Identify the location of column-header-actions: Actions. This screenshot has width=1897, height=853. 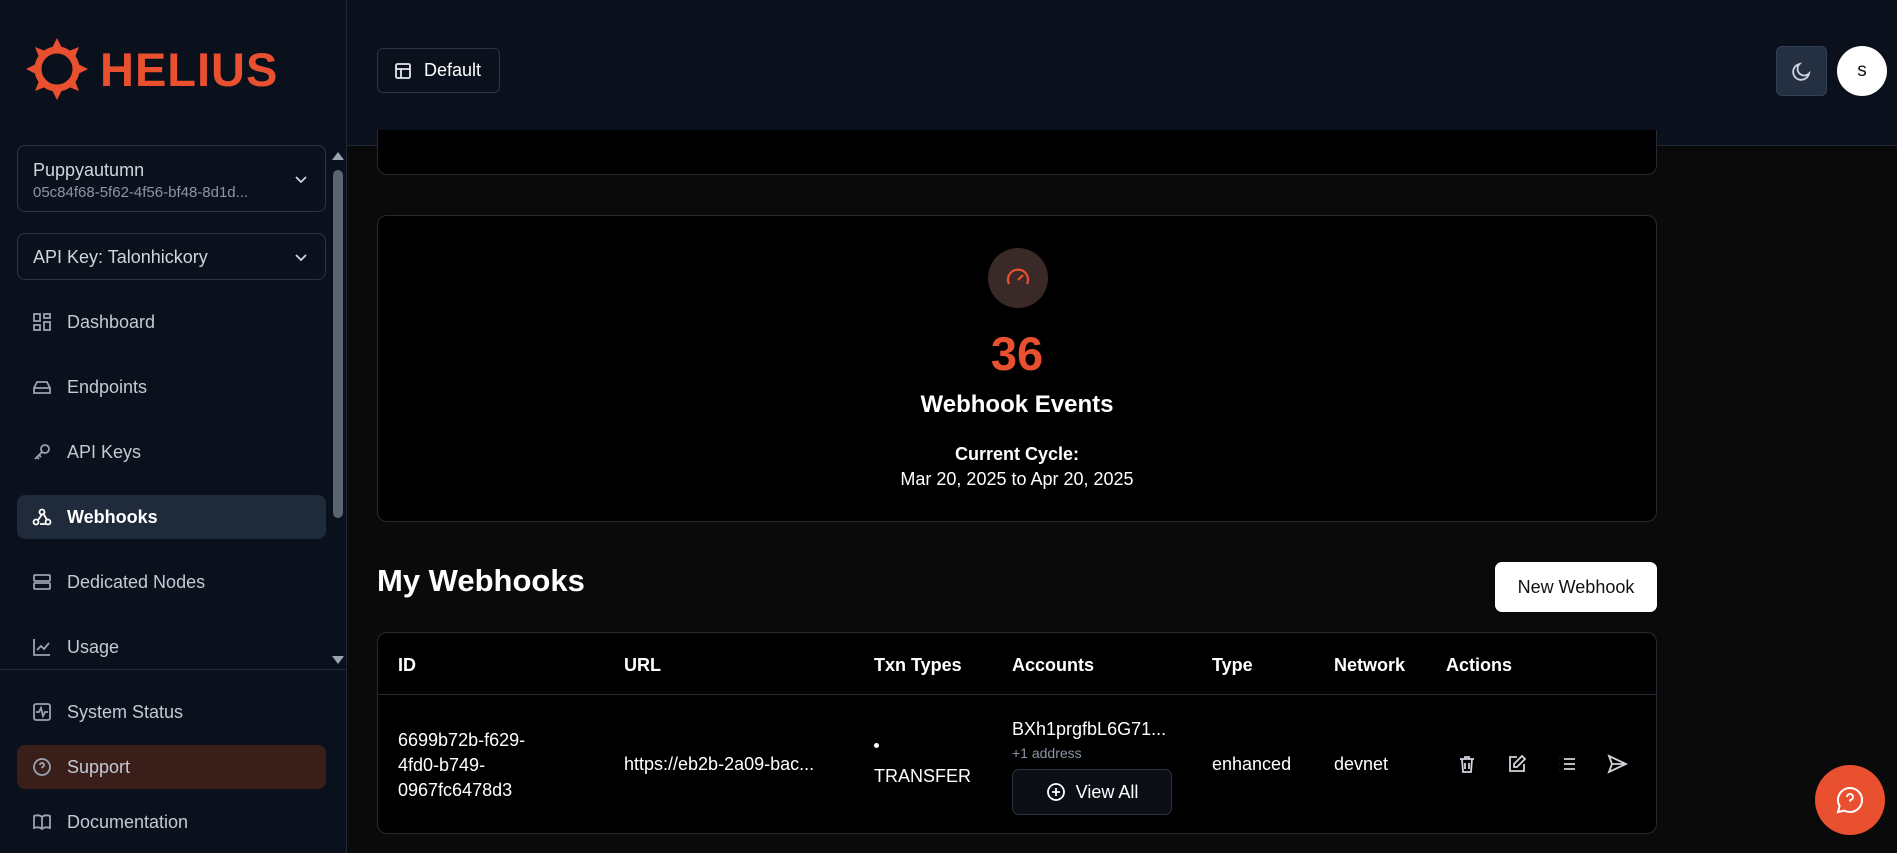
(1479, 665).